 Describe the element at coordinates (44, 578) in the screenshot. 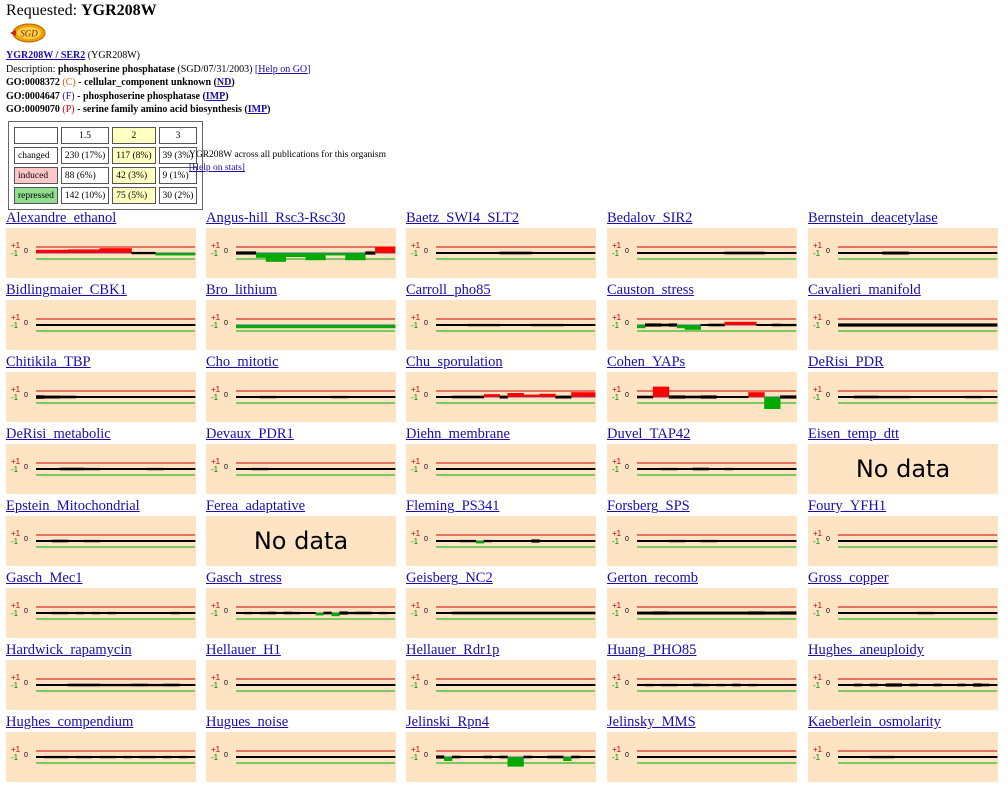

I see `dataset-link: Gasch_Mec1` at that location.